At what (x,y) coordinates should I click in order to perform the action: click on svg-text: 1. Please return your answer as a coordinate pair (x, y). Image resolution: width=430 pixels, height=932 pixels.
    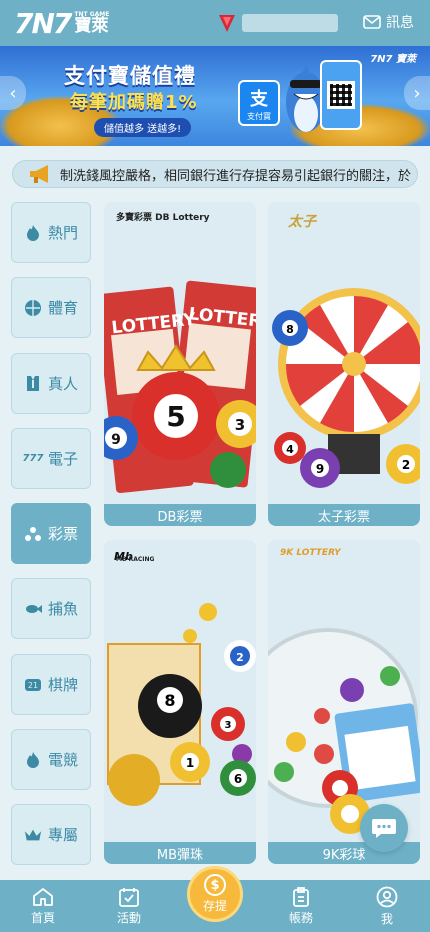
    Looking at the image, I should click on (190, 763).